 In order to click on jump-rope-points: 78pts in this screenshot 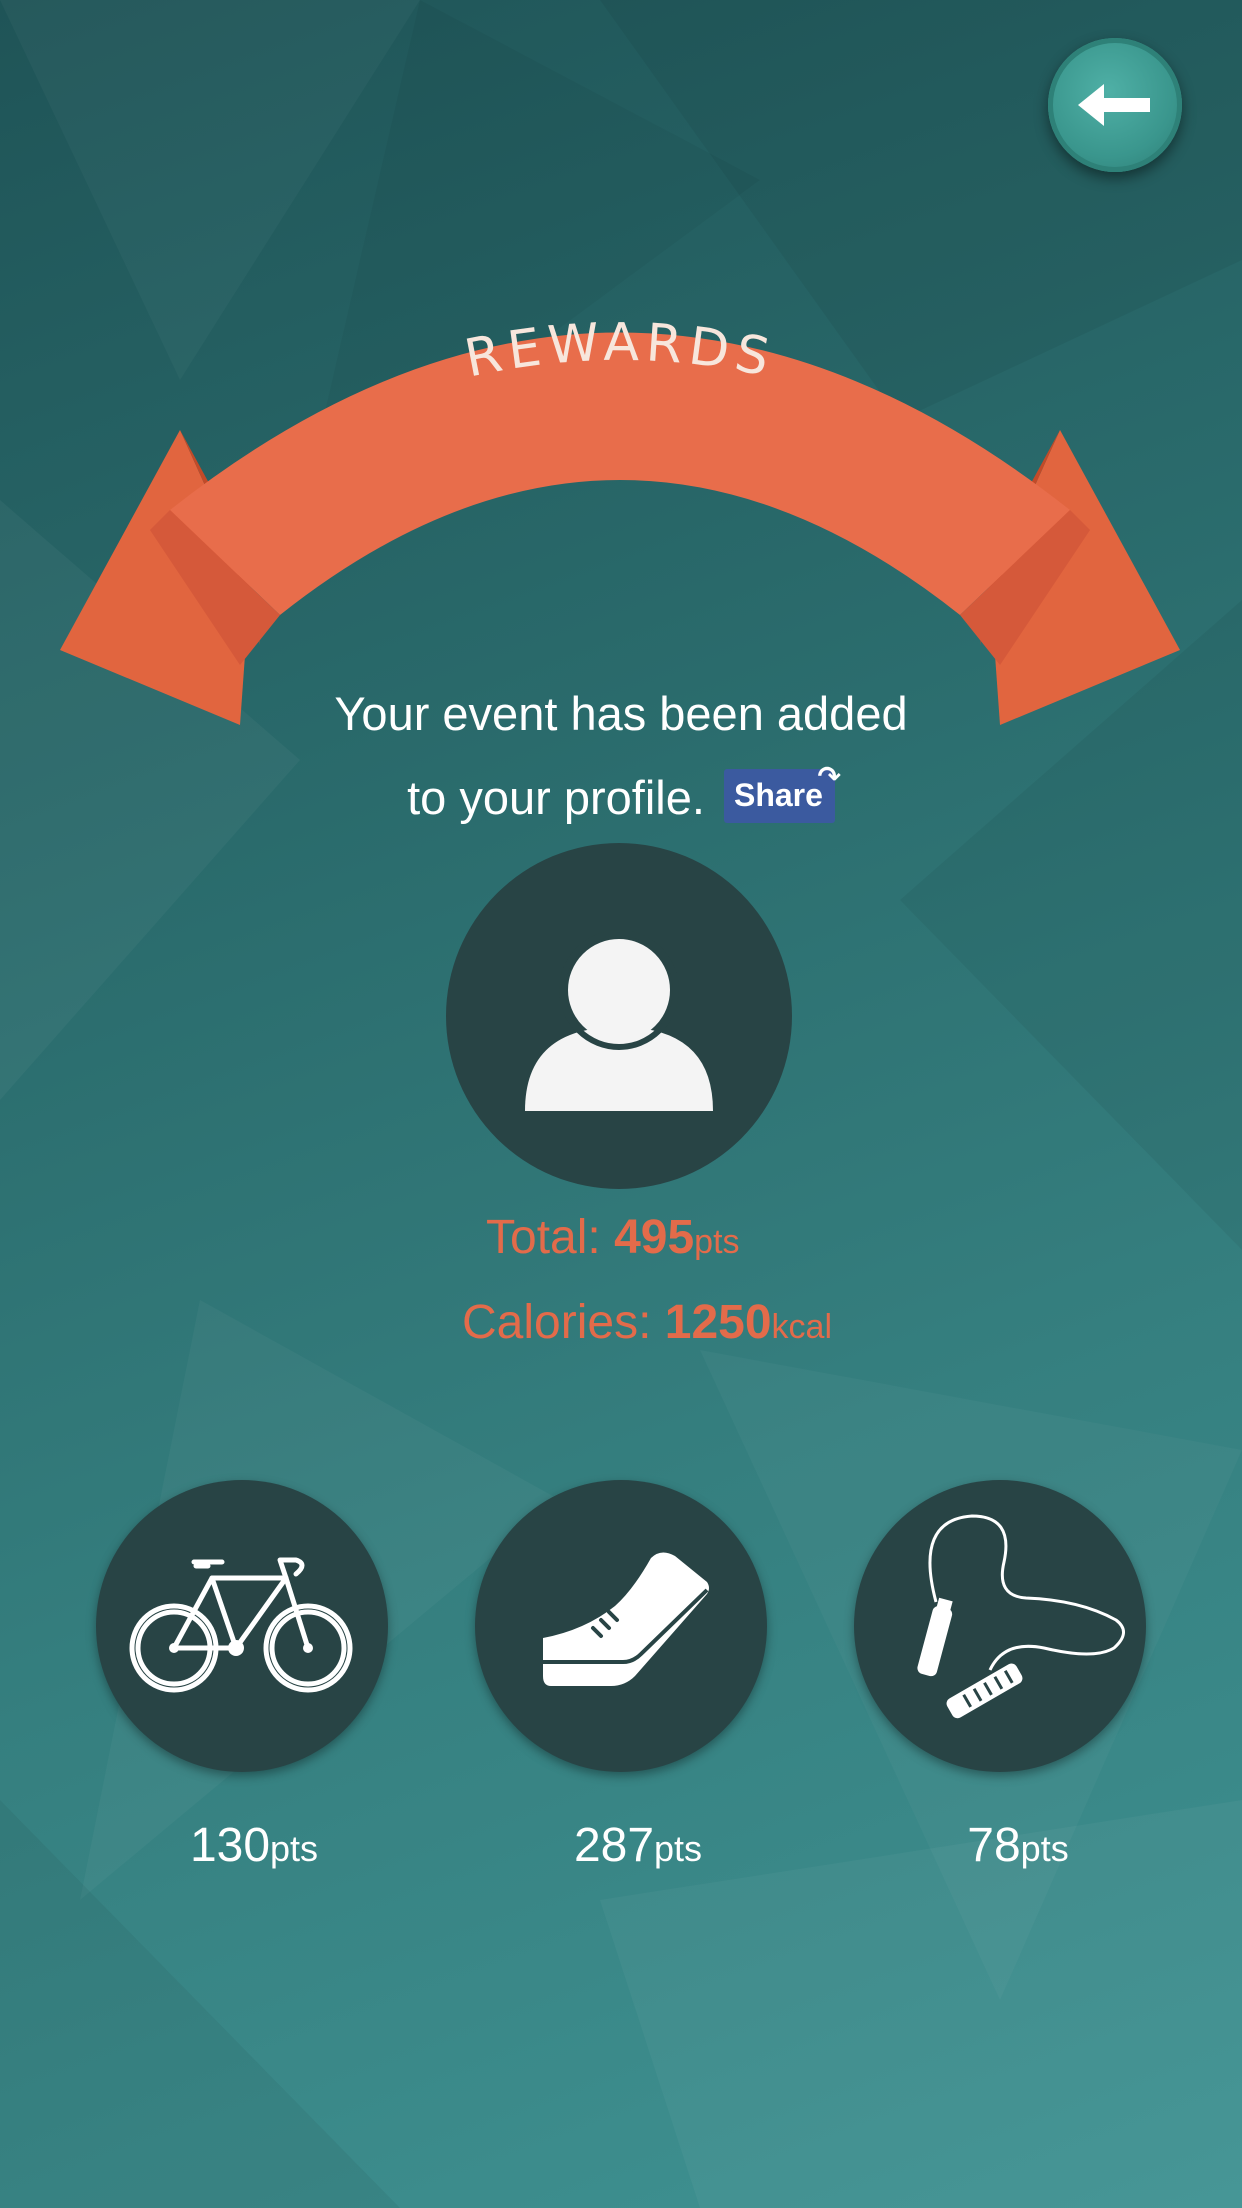, I will do `click(1018, 1845)`.